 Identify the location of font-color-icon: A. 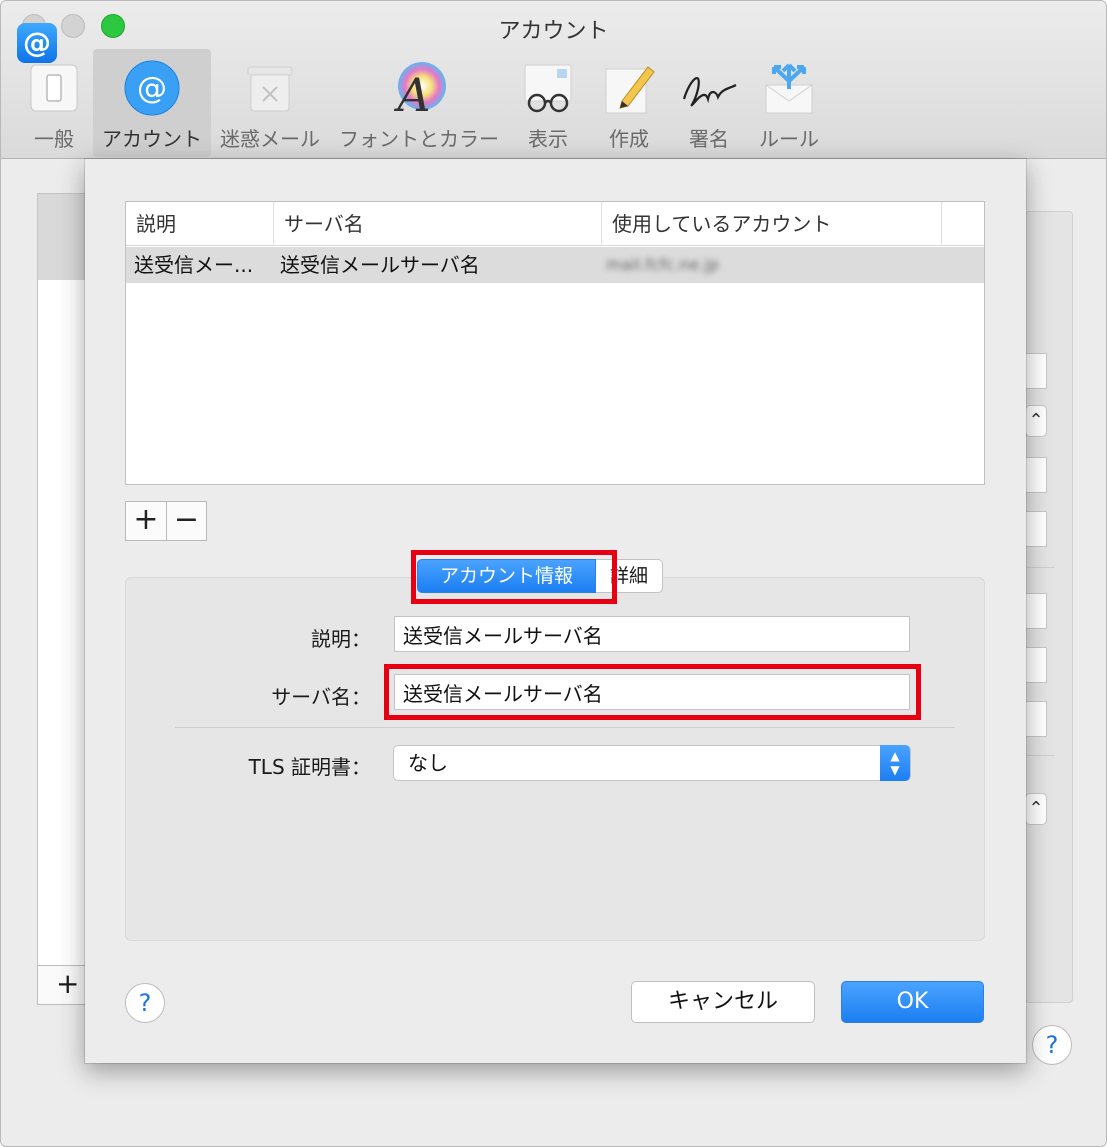
(419, 89).